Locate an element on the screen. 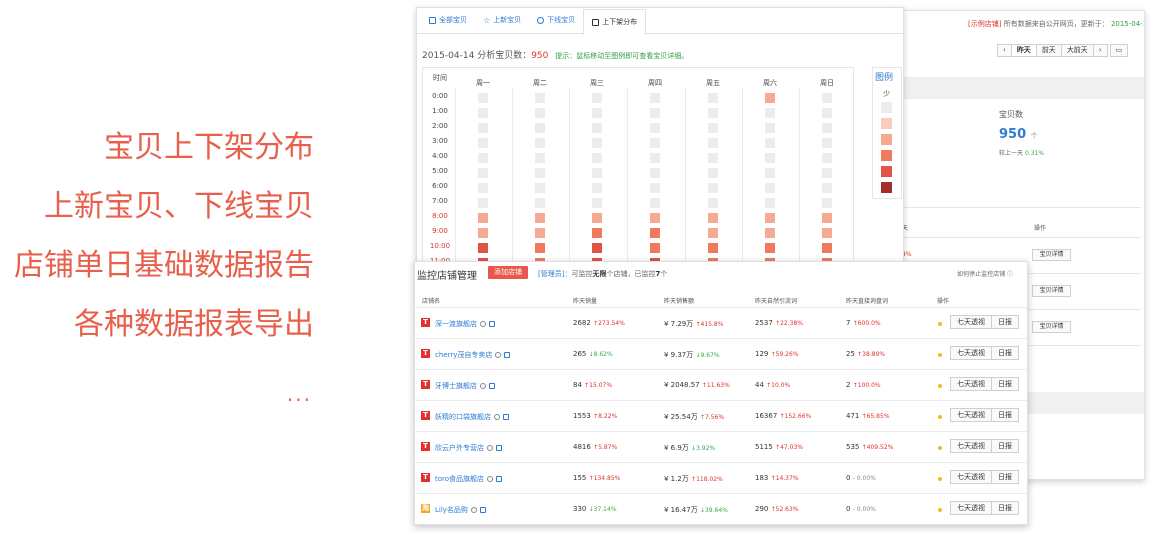 This screenshot has height=533, width=1151. shop-name-link: 欣云户外专营店 is located at coordinates (468, 448).